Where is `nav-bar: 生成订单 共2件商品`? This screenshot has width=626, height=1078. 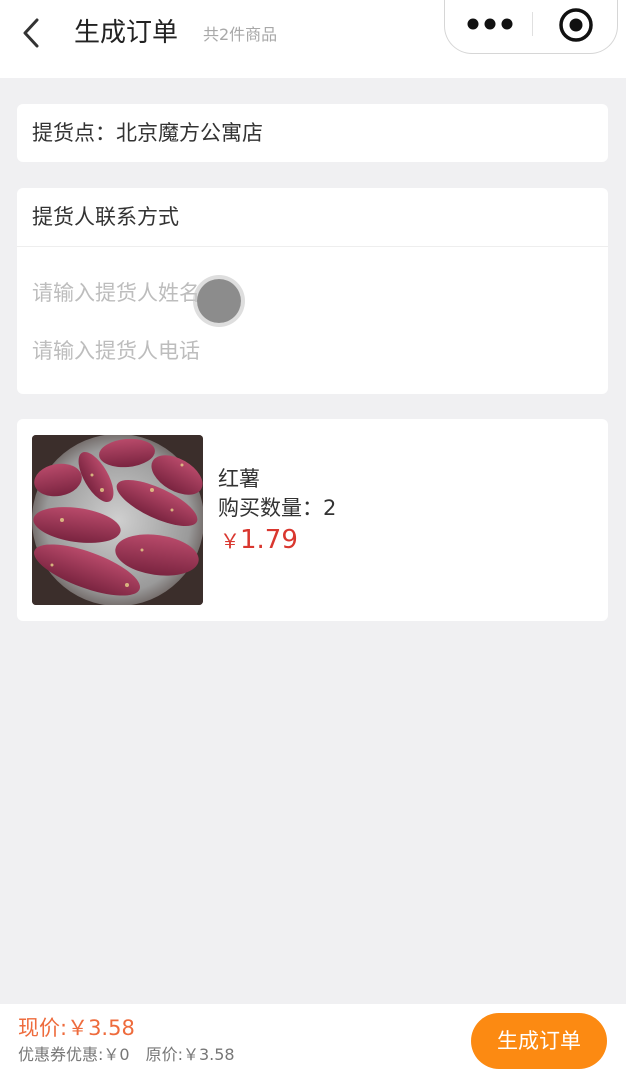
nav-bar: 生成订单 共2件商品 is located at coordinates (313, 39).